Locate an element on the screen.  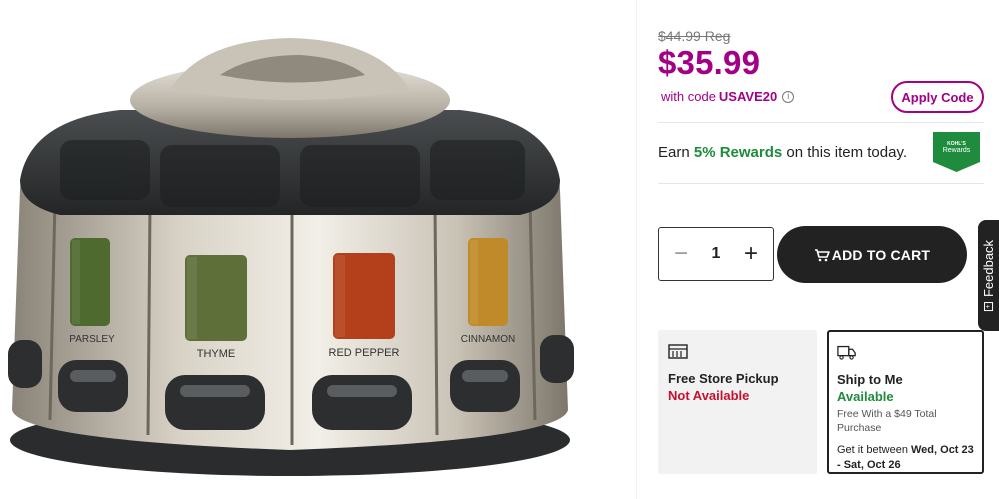
feedback-tab: + Feedback is located at coordinates (988, 275).